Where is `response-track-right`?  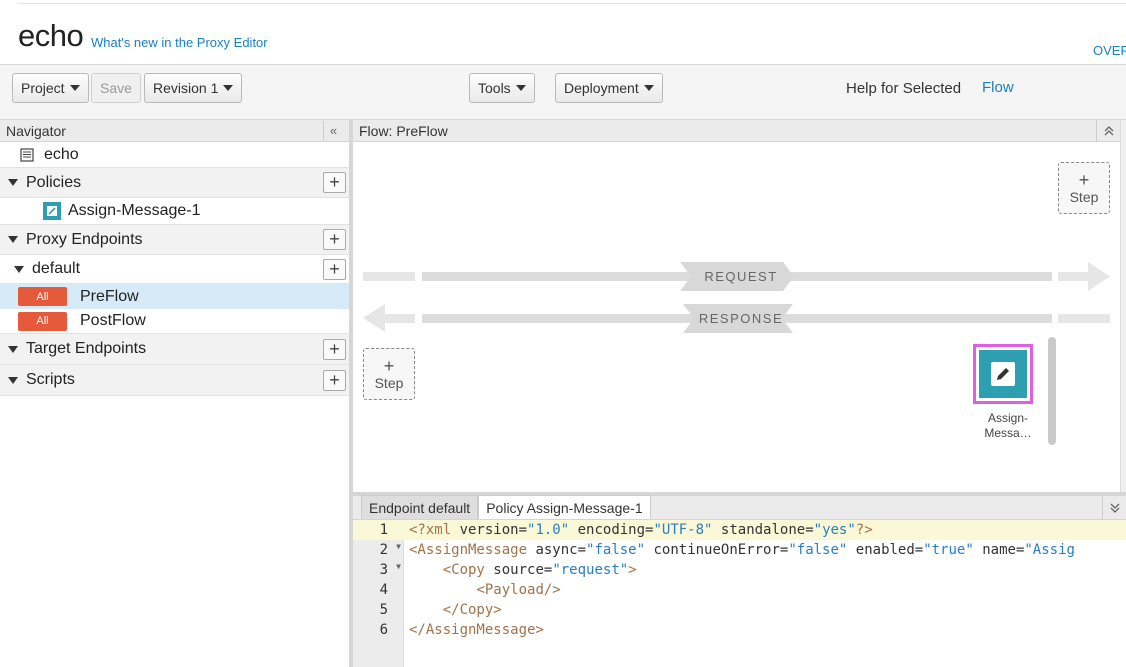 response-track-right is located at coordinates (1084, 318).